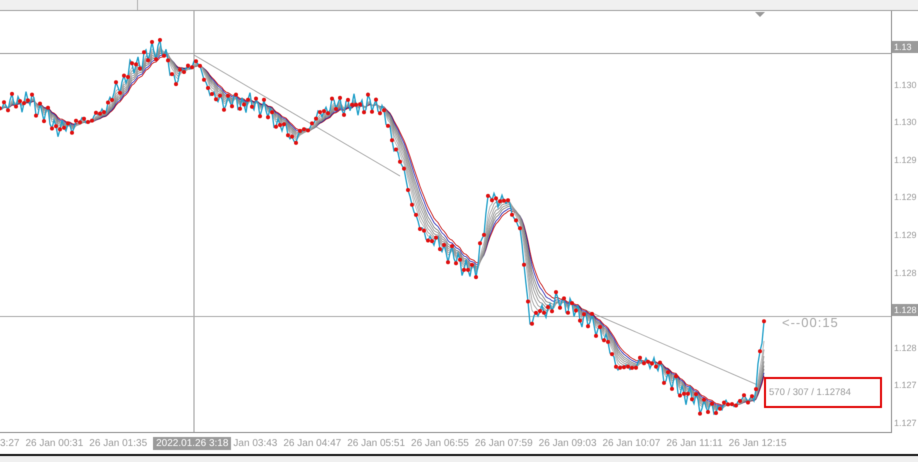  Describe the element at coordinates (823, 392) in the screenshot. I see `info-box: 570 / 307 / 1.12784` at that location.